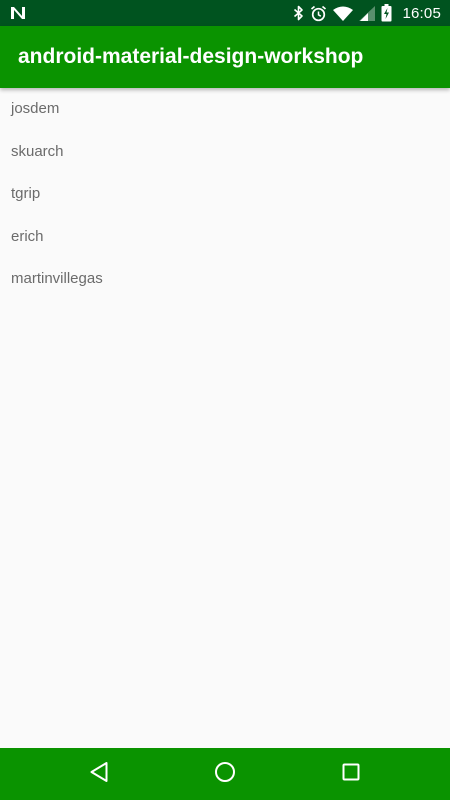 This screenshot has height=800, width=450. Describe the element at coordinates (225, 109) in the screenshot. I see `list-item: josdem` at that location.